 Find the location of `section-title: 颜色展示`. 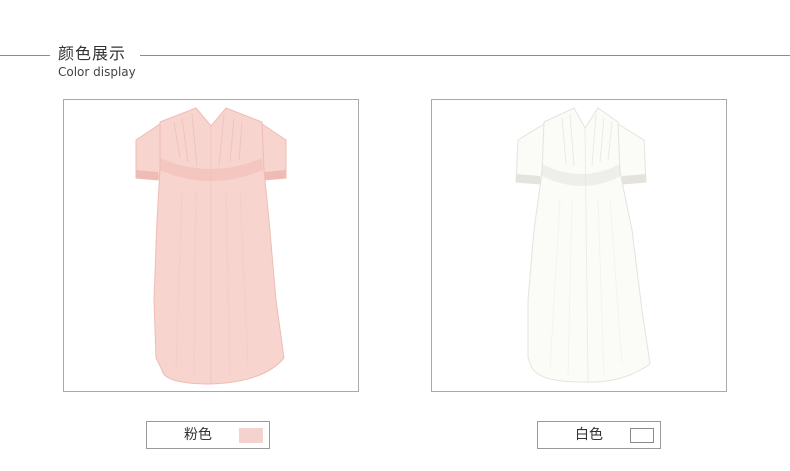

section-title: 颜色展示 is located at coordinates (92, 53).